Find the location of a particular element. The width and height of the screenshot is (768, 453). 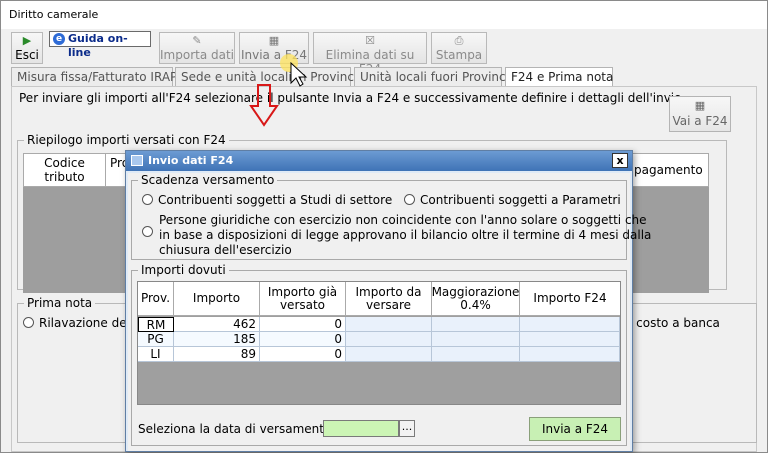

radio-parametri: Contribuenti soggetti a Parametri is located at coordinates (512, 200).